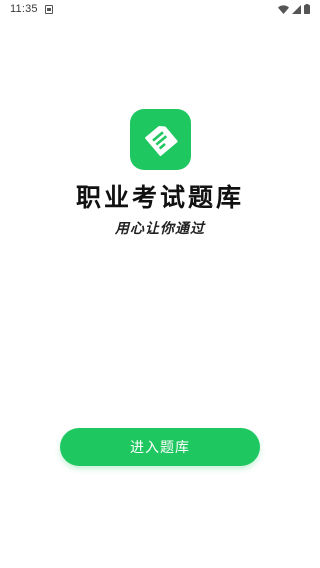  Describe the element at coordinates (48, 9) in the screenshot. I see `notification-icon` at that location.